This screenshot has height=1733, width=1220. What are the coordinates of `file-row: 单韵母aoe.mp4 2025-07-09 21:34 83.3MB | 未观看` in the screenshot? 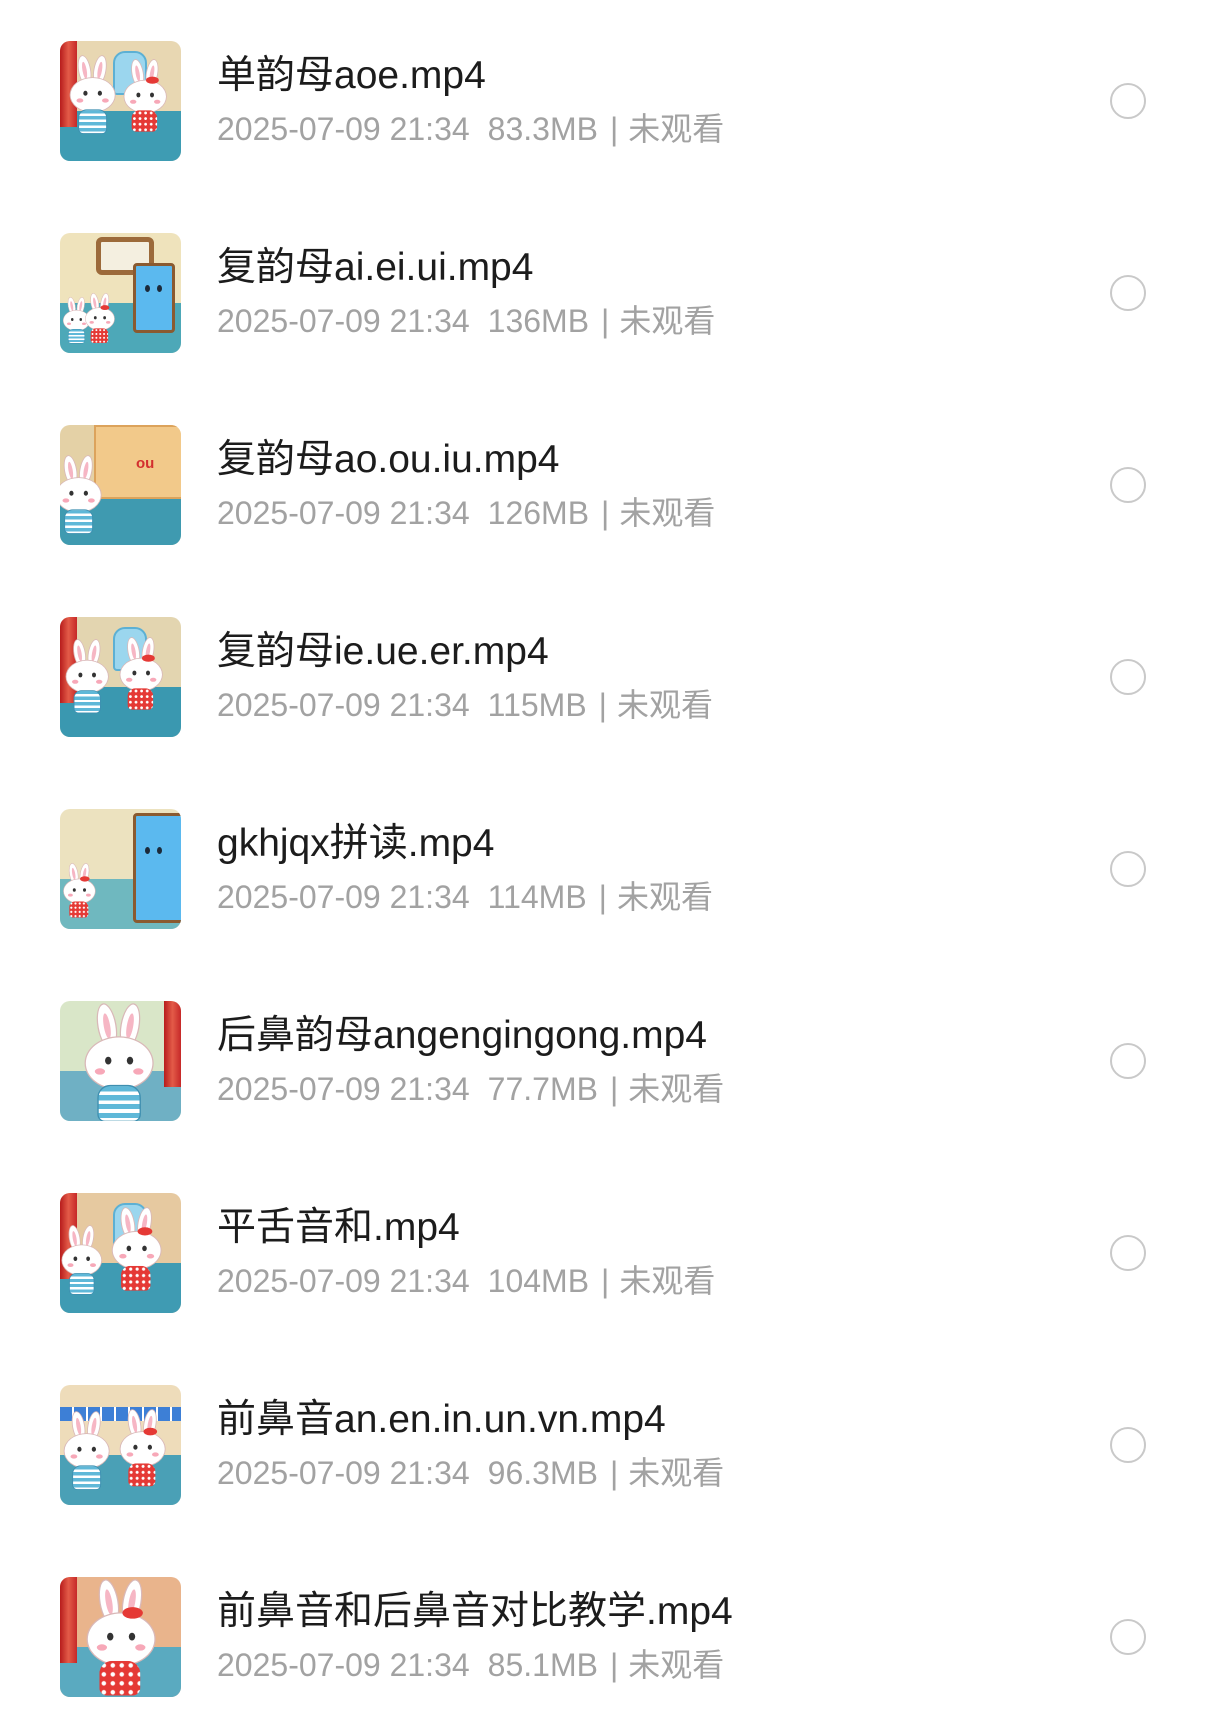 It's located at (610, 101).